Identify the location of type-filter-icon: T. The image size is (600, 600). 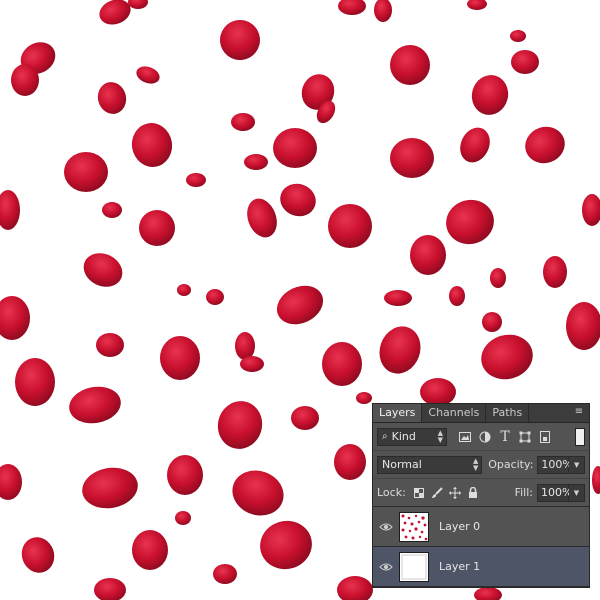
(505, 437).